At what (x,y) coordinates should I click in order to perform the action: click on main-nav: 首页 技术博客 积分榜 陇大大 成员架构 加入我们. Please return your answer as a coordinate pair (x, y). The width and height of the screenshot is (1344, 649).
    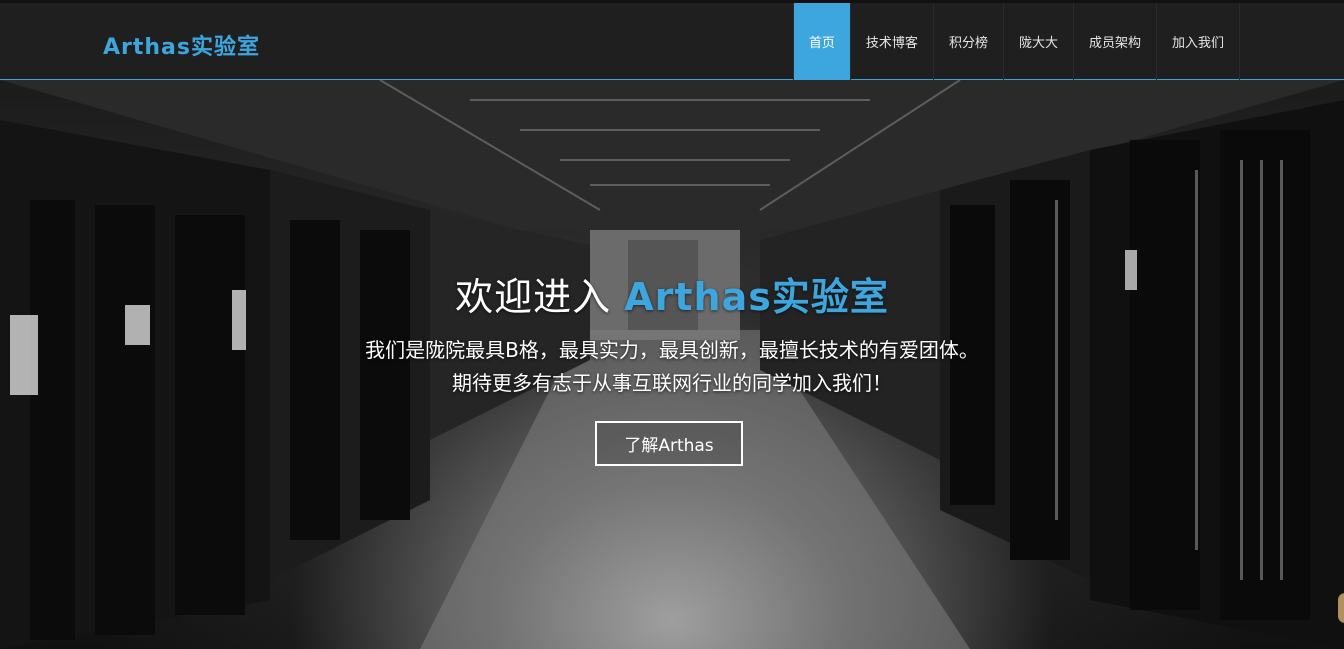
    Looking at the image, I should click on (1016, 41).